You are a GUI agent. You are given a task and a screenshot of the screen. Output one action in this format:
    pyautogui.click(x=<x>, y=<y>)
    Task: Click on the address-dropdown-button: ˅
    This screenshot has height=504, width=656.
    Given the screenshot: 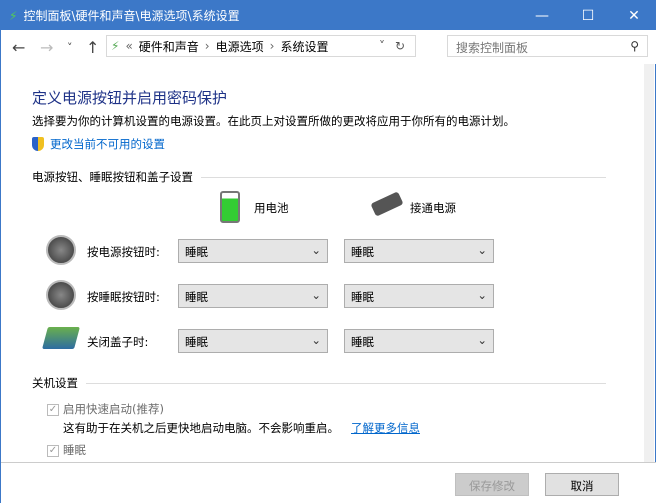 What is the action you would take?
    pyautogui.click(x=382, y=46)
    